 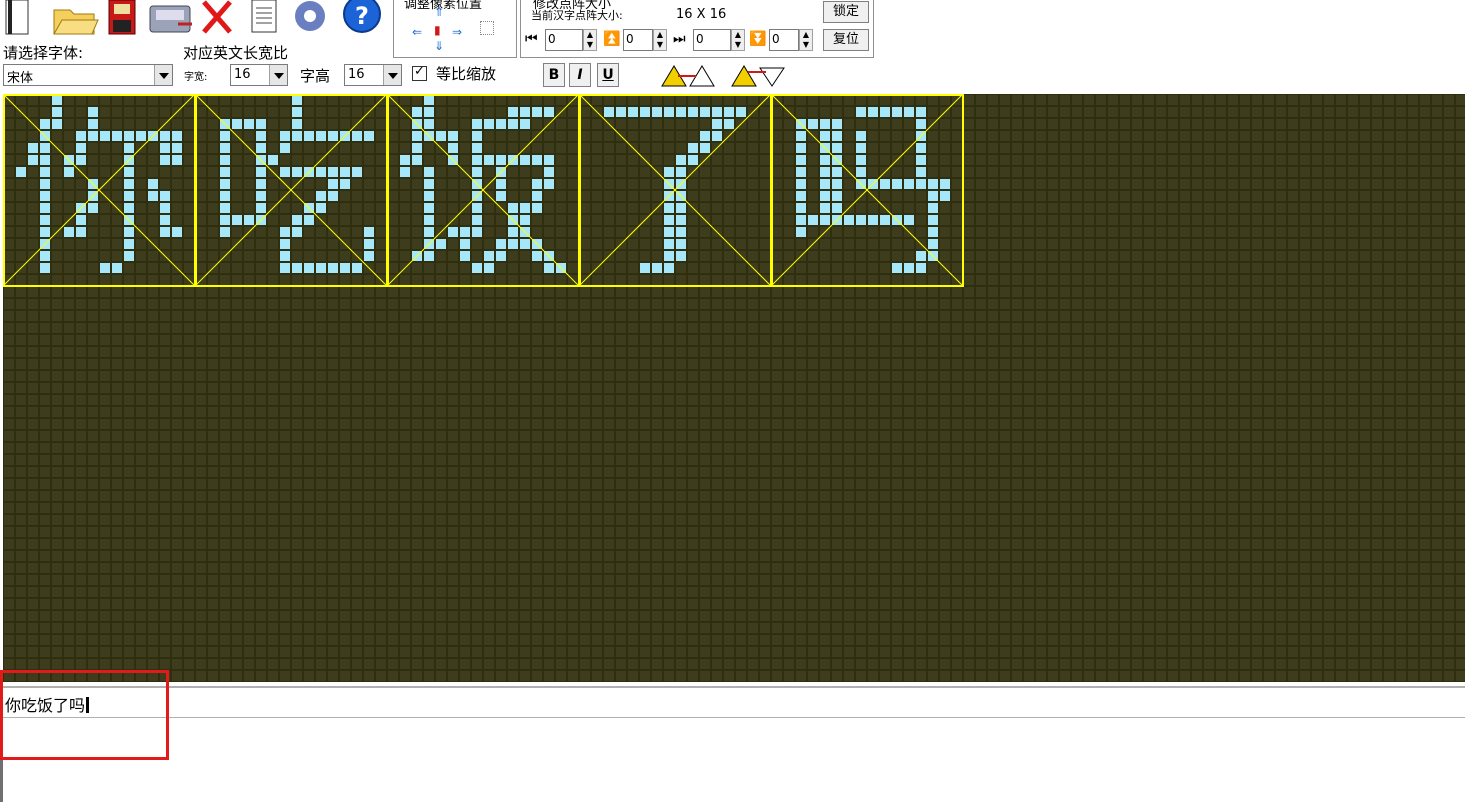 What do you see at coordinates (846, 40) in the screenshot?
I see `reset-button: 复位` at bounding box center [846, 40].